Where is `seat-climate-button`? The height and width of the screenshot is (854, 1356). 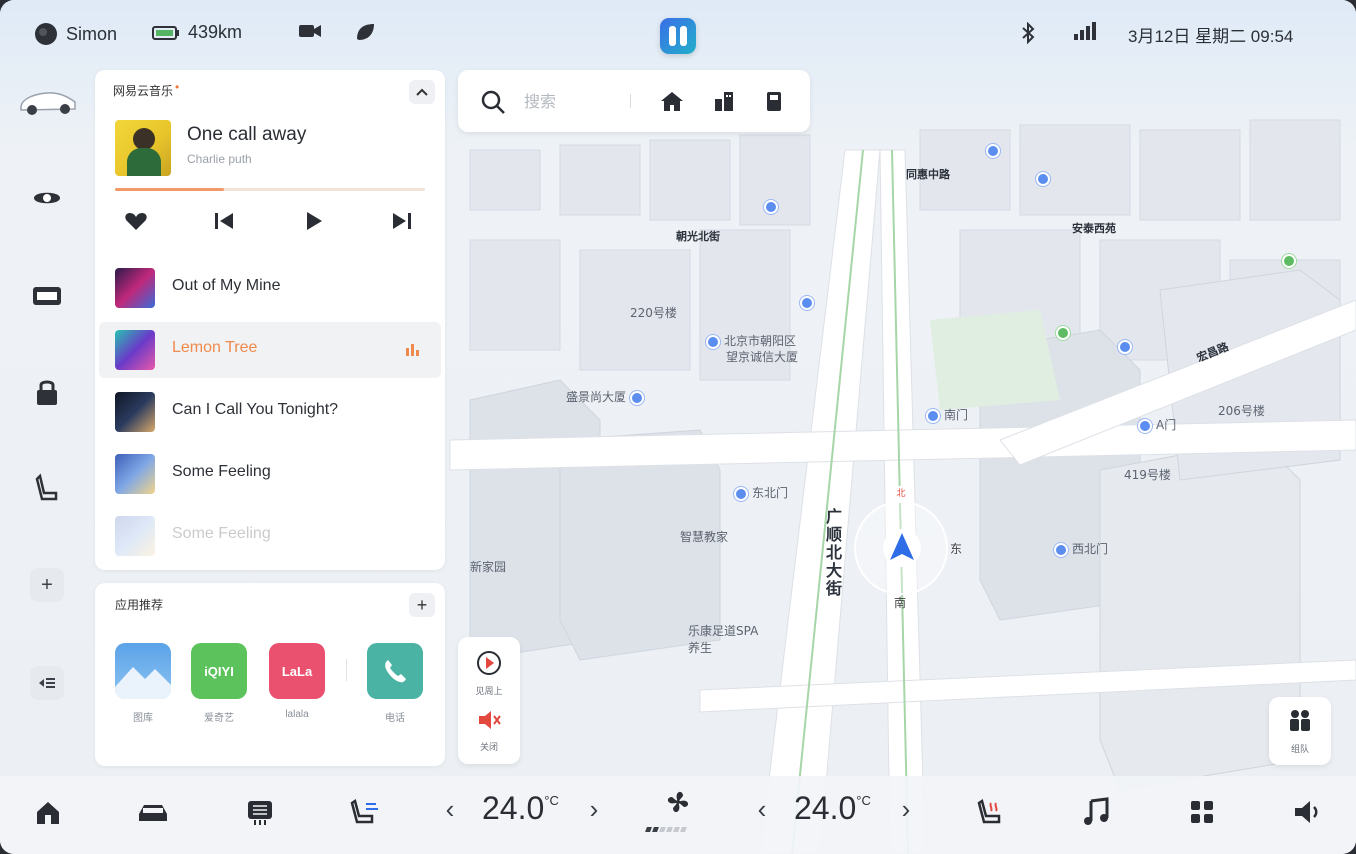 seat-climate-button is located at coordinates (366, 812).